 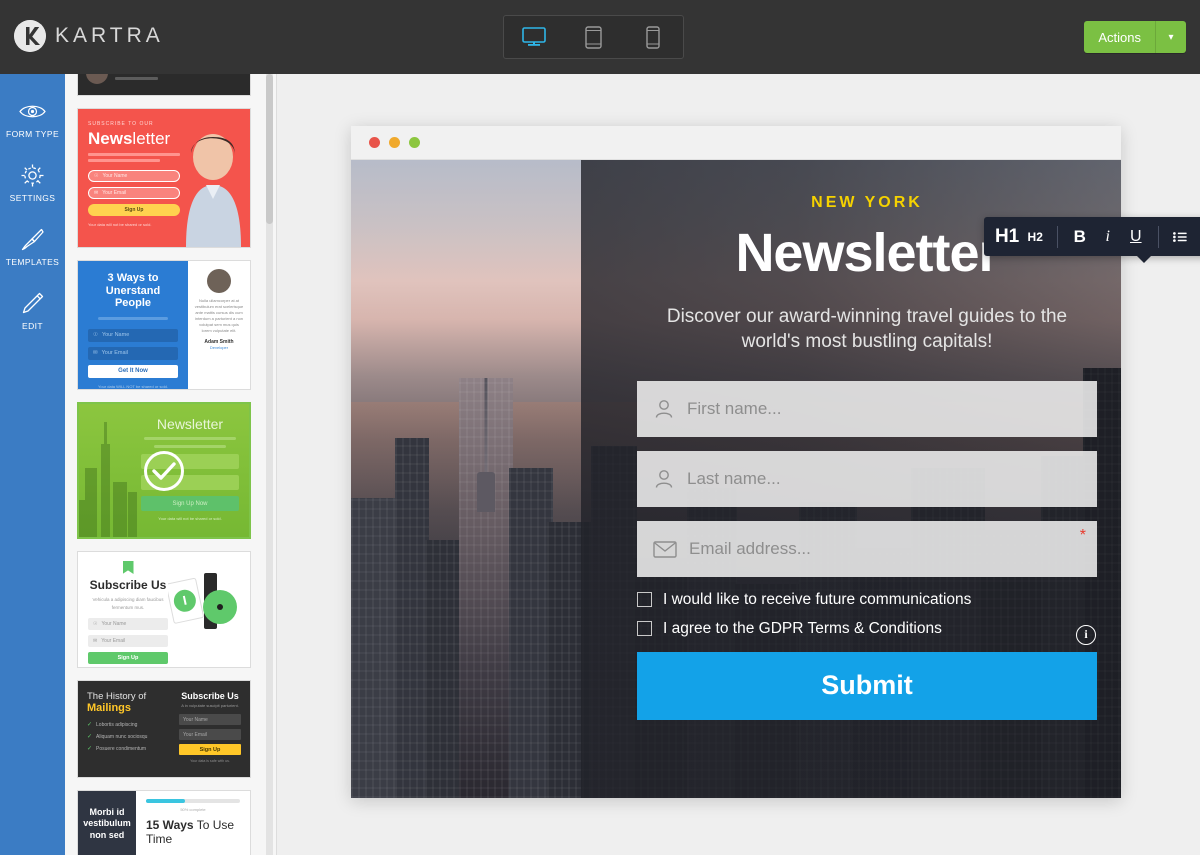 What do you see at coordinates (664, 479) in the screenshot?
I see `person-icon` at bounding box center [664, 479].